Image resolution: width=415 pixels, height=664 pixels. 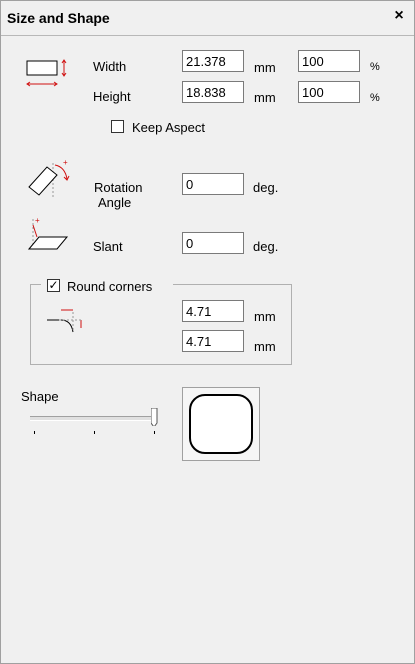 I want to click on shape-label: Shape, so click(x=40, y=396).